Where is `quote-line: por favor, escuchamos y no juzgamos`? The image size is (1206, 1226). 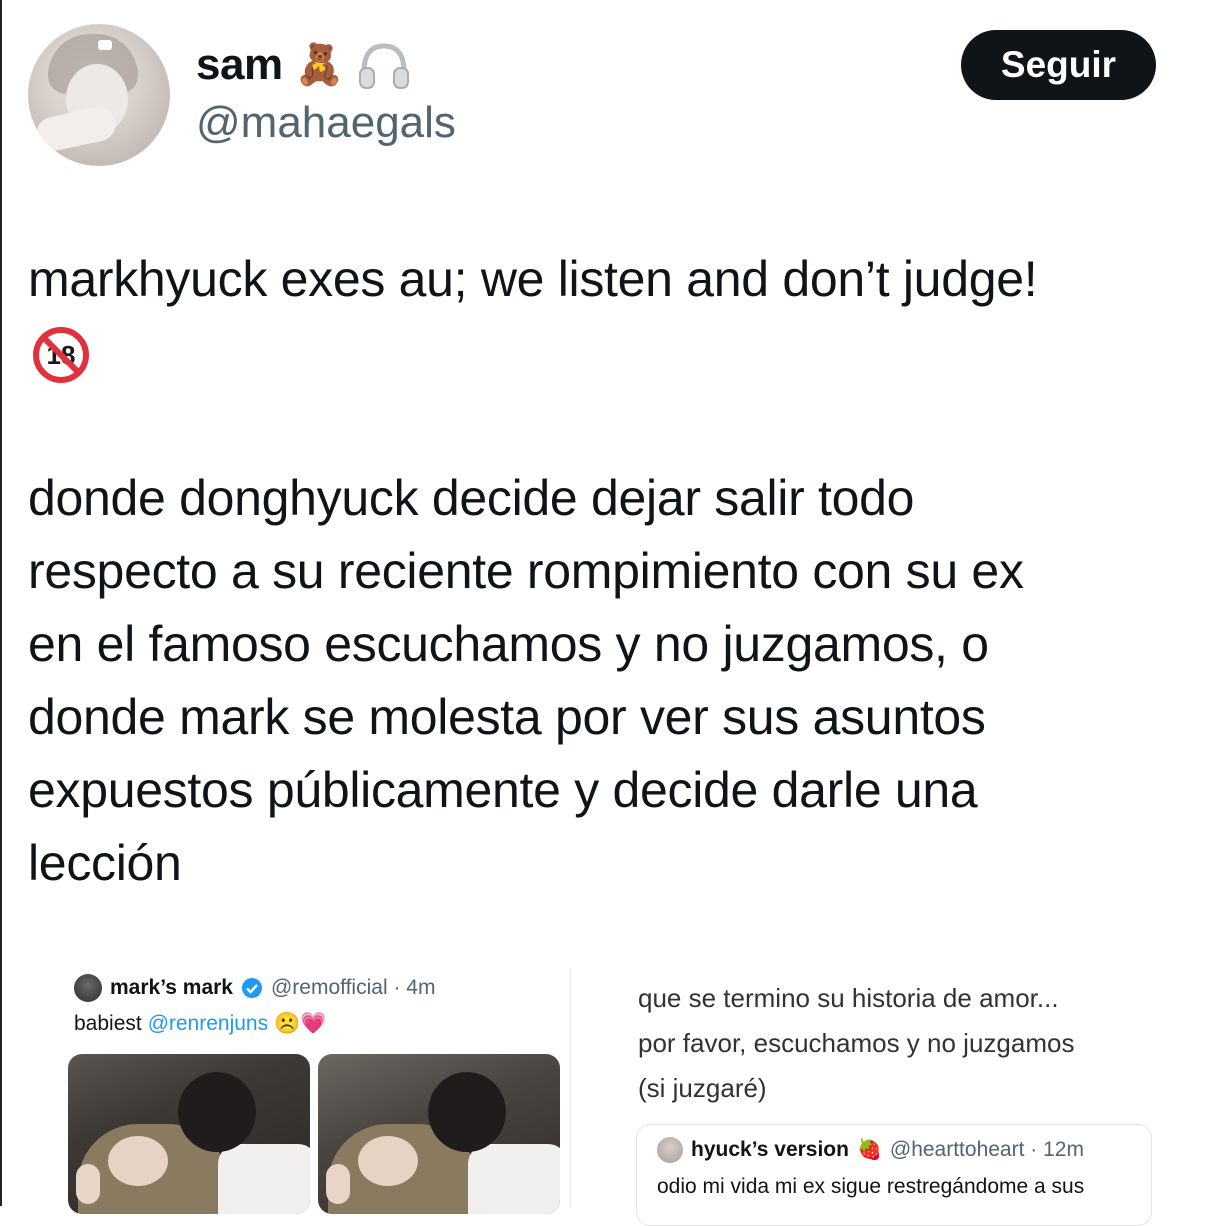 quote-line: por favor, escuchamos y no juzgamos is located at coordinates (856, 1043).